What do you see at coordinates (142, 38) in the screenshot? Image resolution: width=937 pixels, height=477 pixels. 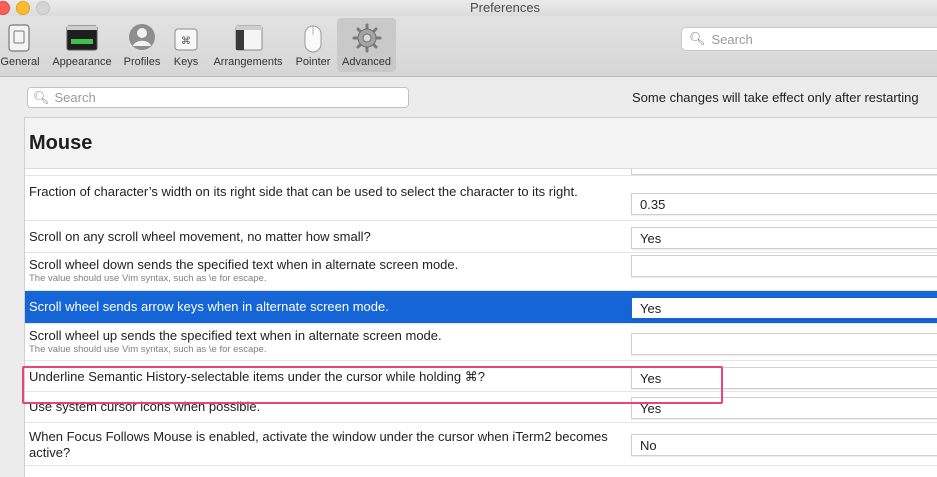 I see `profiles-icon` at bounding box center [142, 38].